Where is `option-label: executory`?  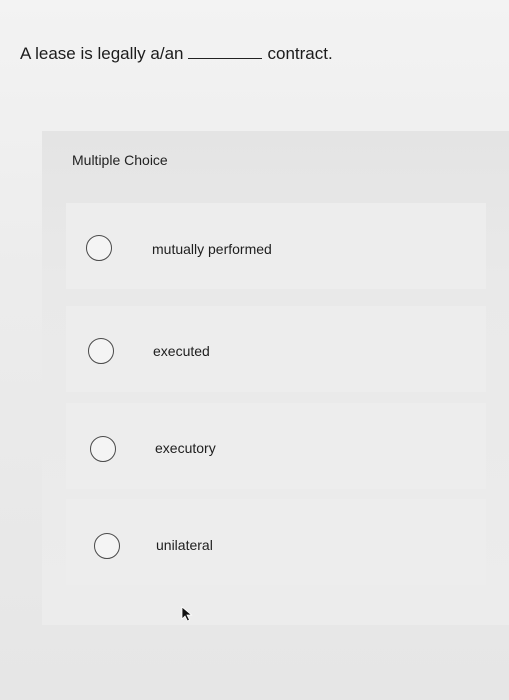
option-label: executory is located at coordinates (185, 448).